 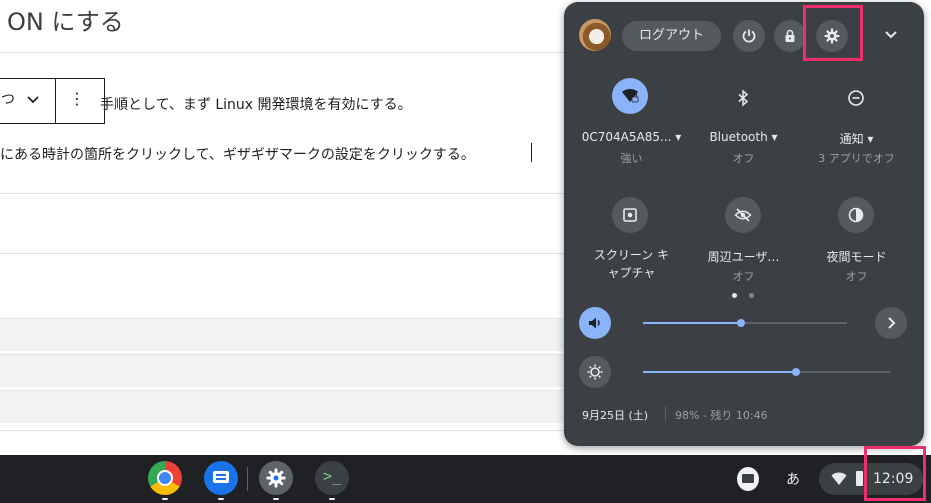 I want to click on ime-menu-button: あ, so click(x=793, y=479).